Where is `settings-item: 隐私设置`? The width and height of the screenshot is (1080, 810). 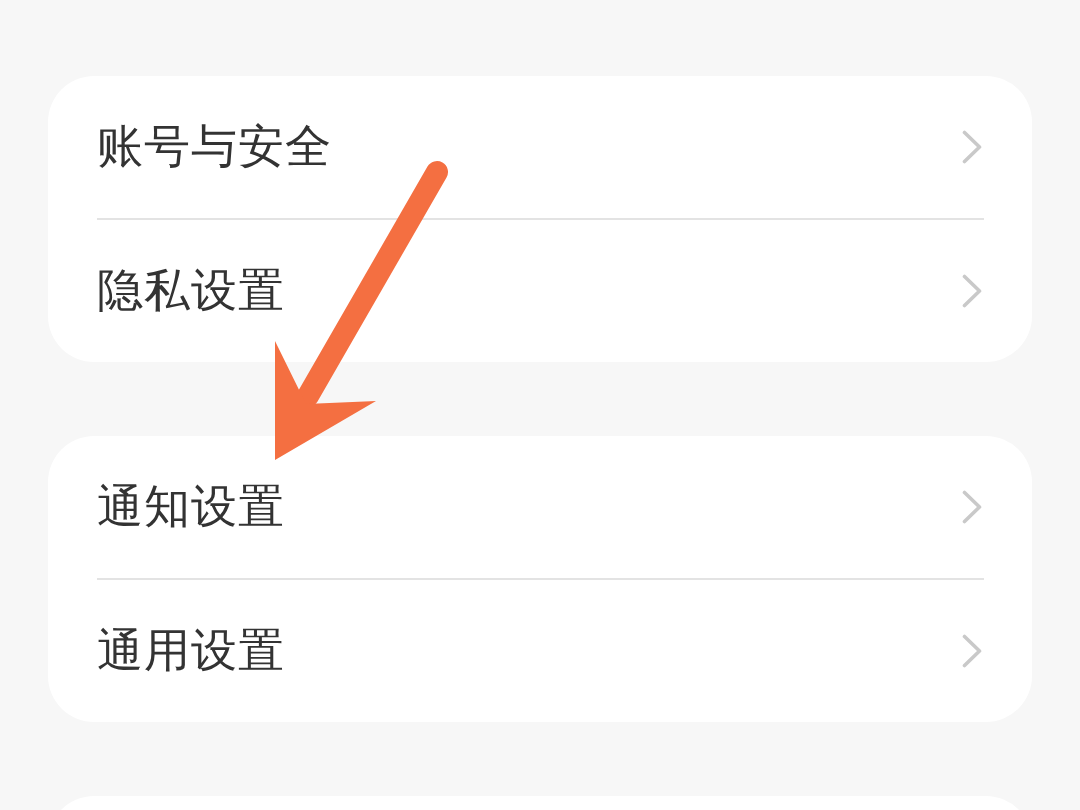
settings-item: 隐私设置 is located at coordinates (540, 291).